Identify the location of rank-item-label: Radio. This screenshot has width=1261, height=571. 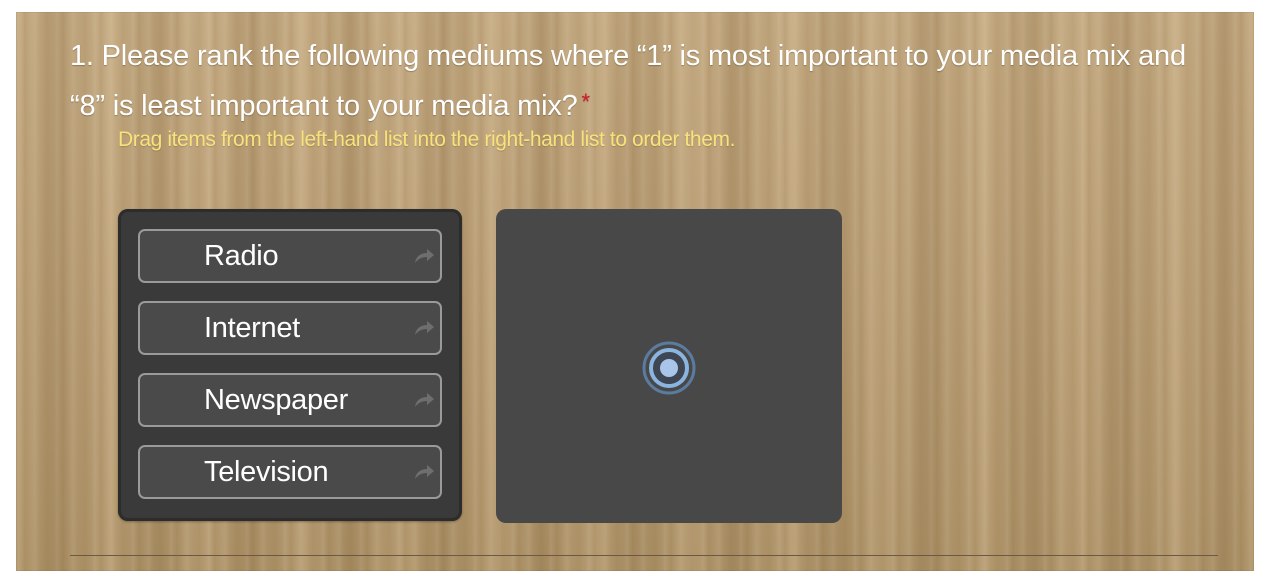
(241, 256).